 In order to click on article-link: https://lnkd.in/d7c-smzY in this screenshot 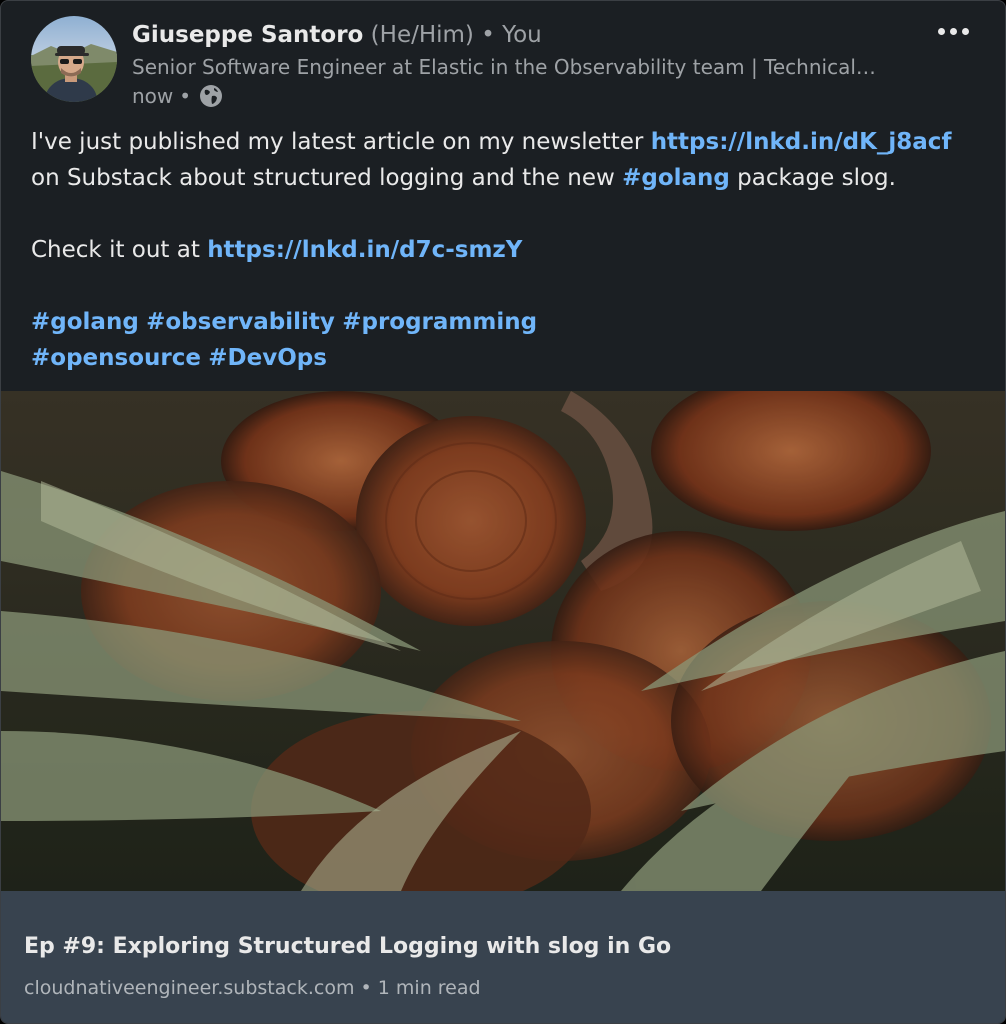, I will do `click(364, 250)`.